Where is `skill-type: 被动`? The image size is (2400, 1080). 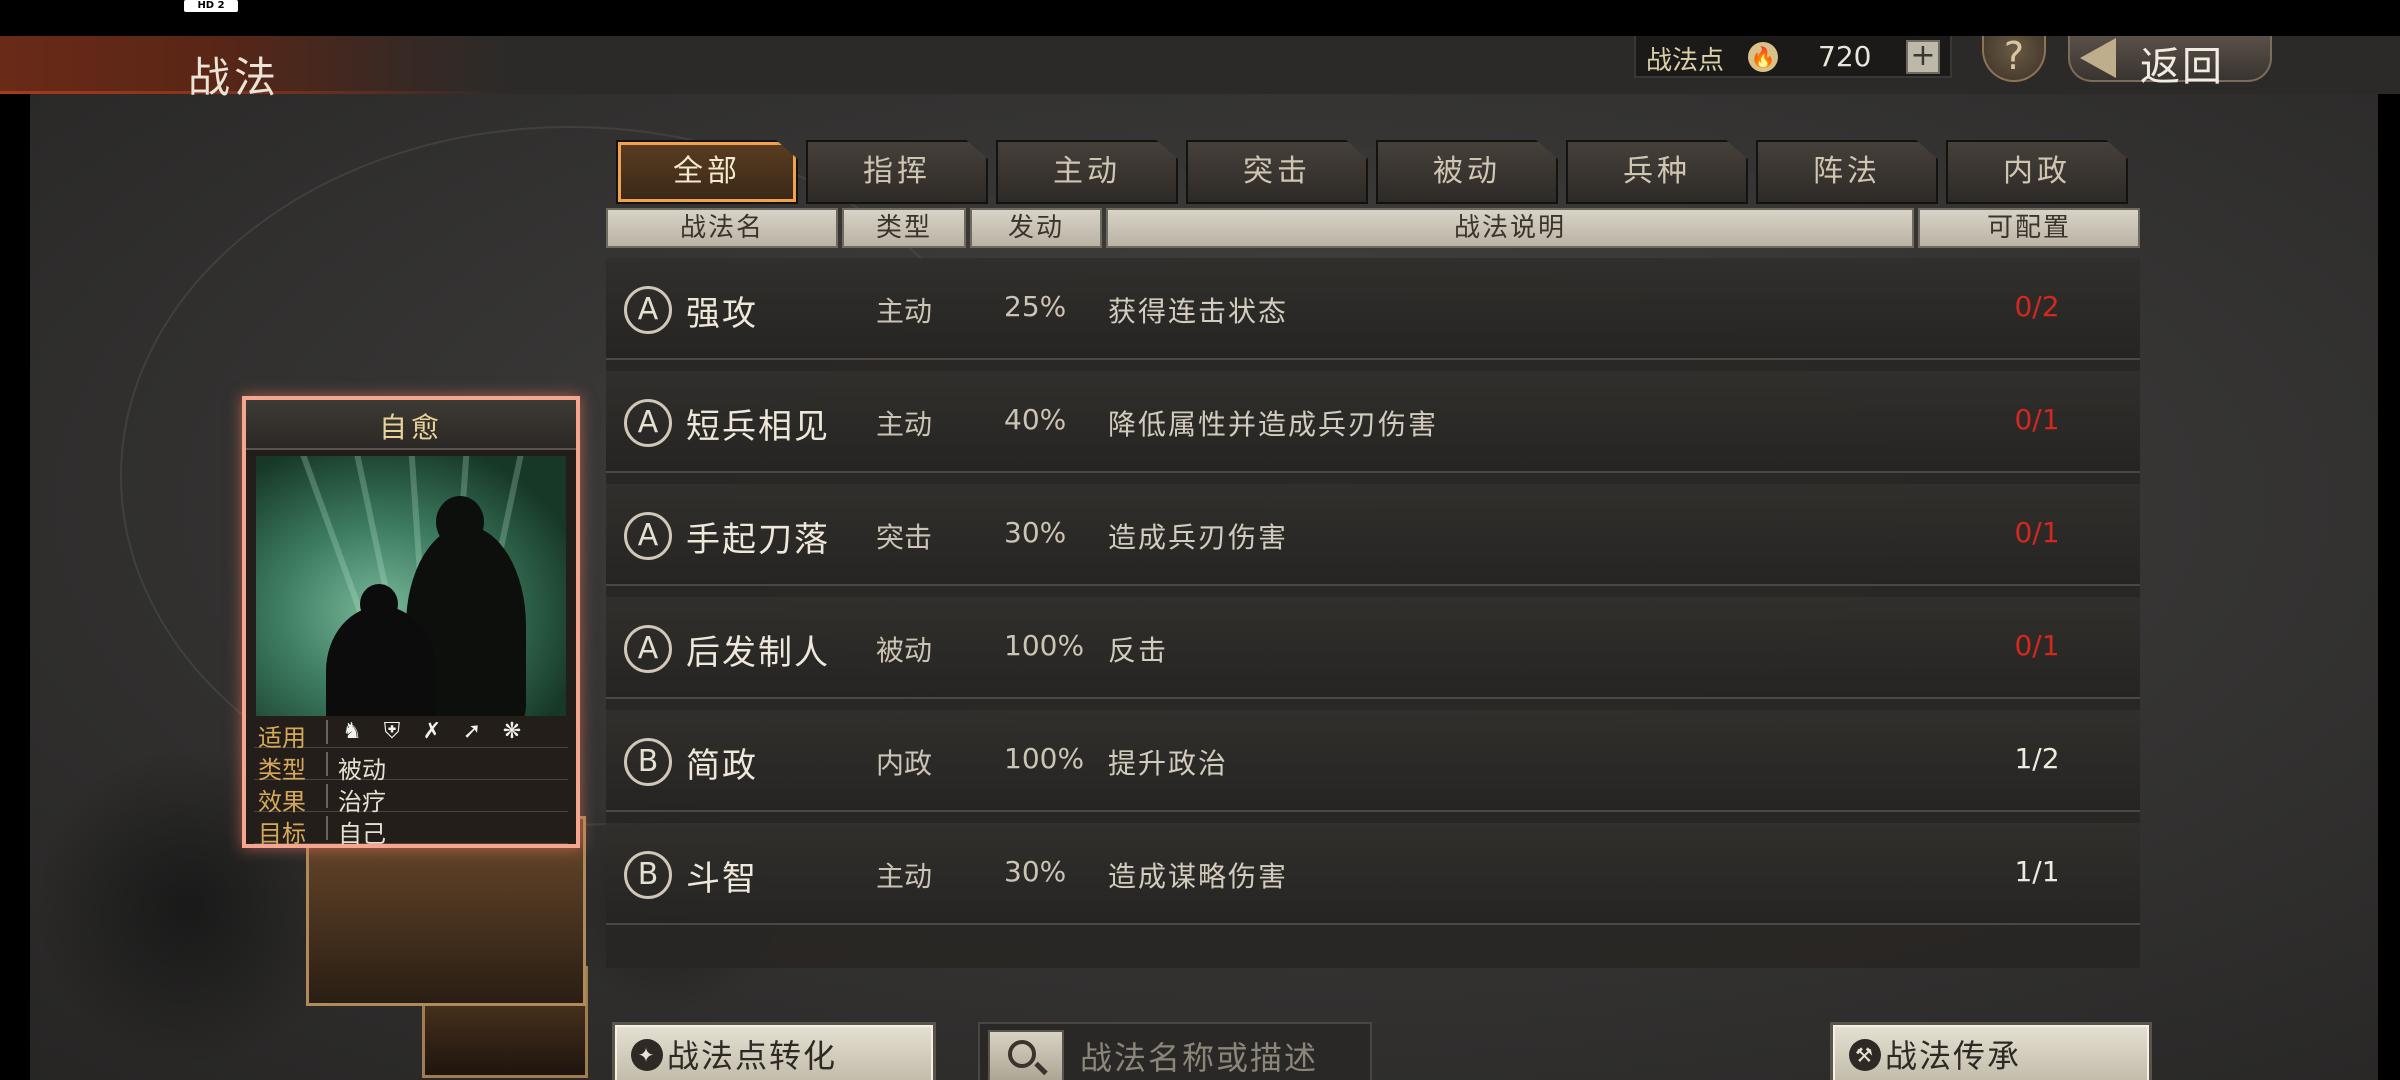 skill-type: 被动 is located at coordinates (904, 650).